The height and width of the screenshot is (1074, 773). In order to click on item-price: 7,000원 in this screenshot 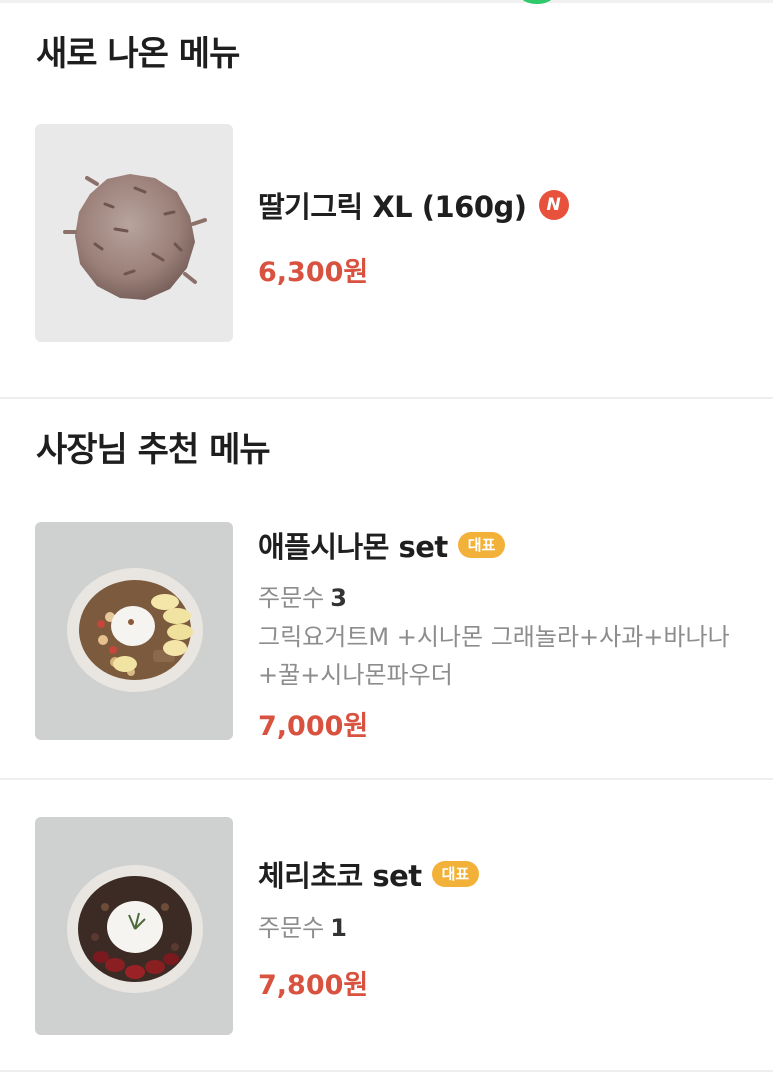, I will do `click(313, 726)`.